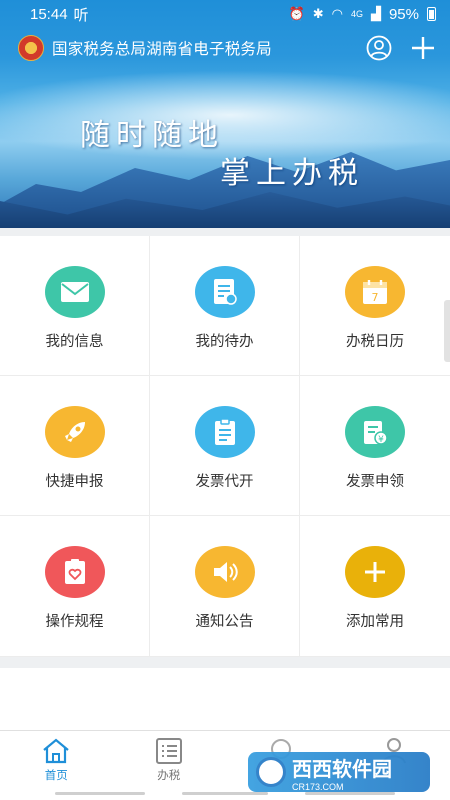 Image resolution: width=450 pixels, height=800 pixels. Describe the element at coordinates (224, 432) in the screenshot. I see `clipboard-icon` at that location.